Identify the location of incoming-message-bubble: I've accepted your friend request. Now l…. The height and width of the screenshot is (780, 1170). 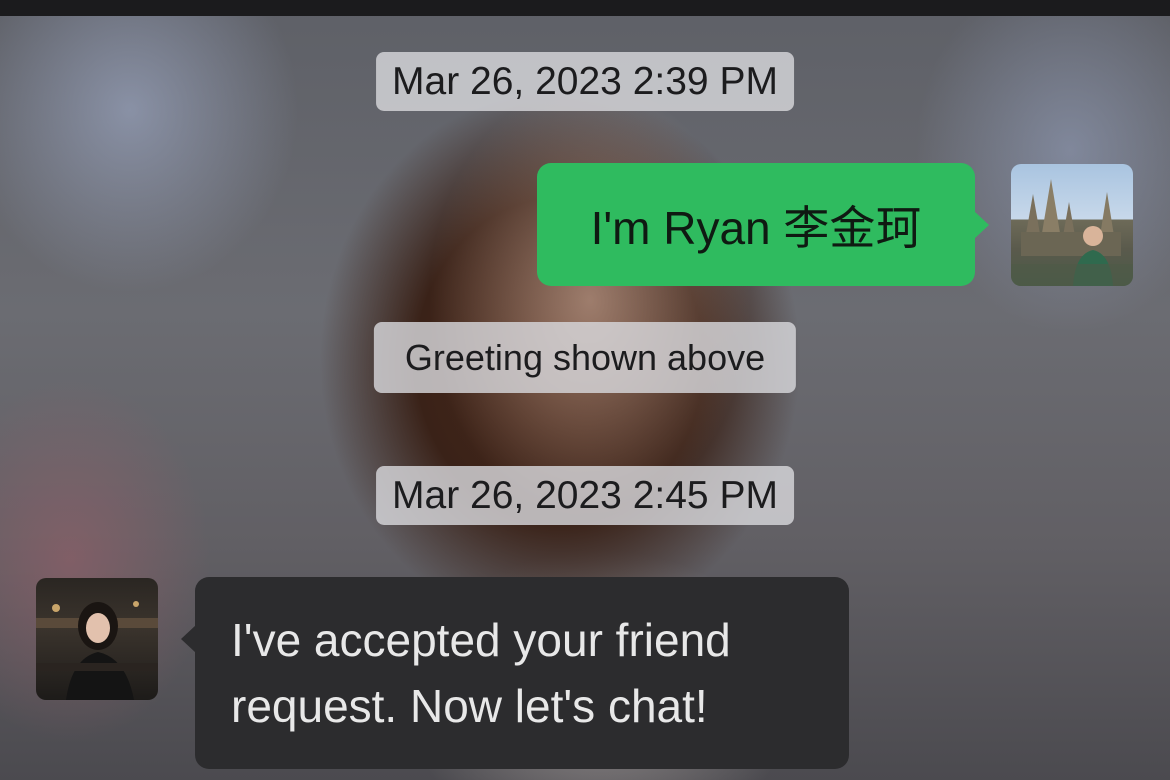
(515, 673).